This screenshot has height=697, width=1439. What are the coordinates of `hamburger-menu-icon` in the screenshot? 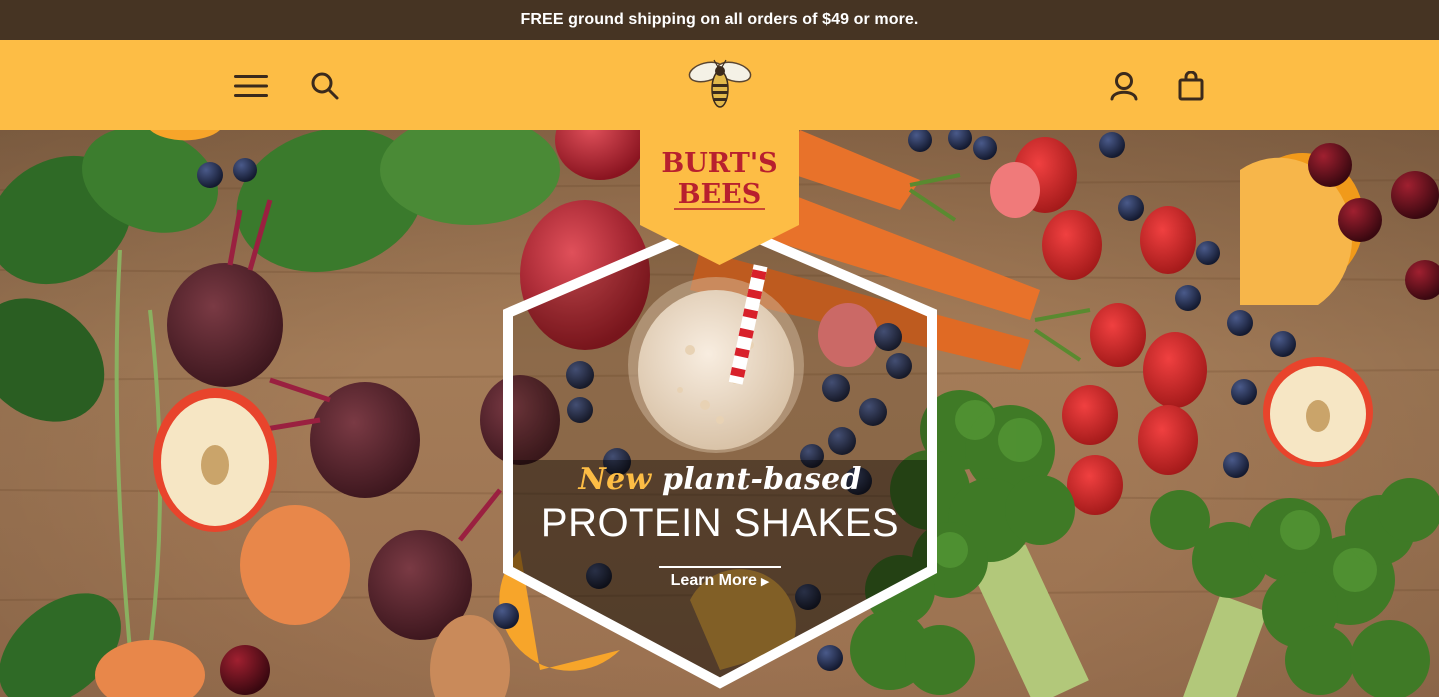 It's located at (251, 86).